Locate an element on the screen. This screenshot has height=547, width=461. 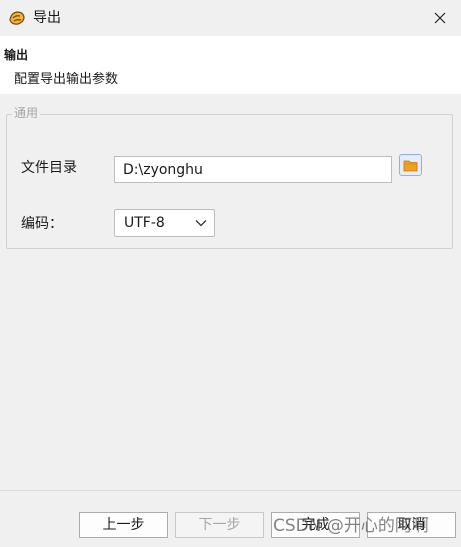
encoding-select: UTF-8 is located at coordinates (164, 223).